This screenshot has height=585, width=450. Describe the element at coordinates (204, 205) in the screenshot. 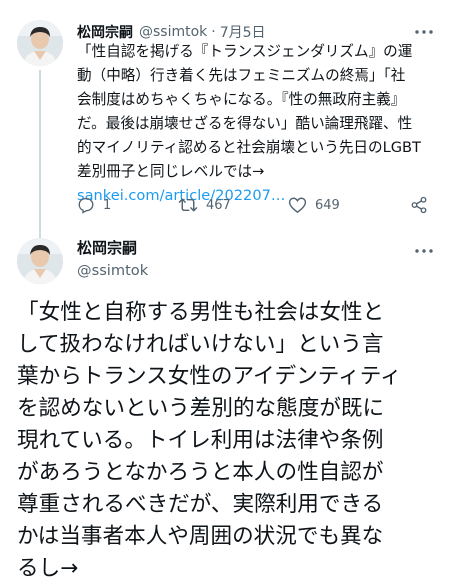

I see `retweet-button: 467` at that location.